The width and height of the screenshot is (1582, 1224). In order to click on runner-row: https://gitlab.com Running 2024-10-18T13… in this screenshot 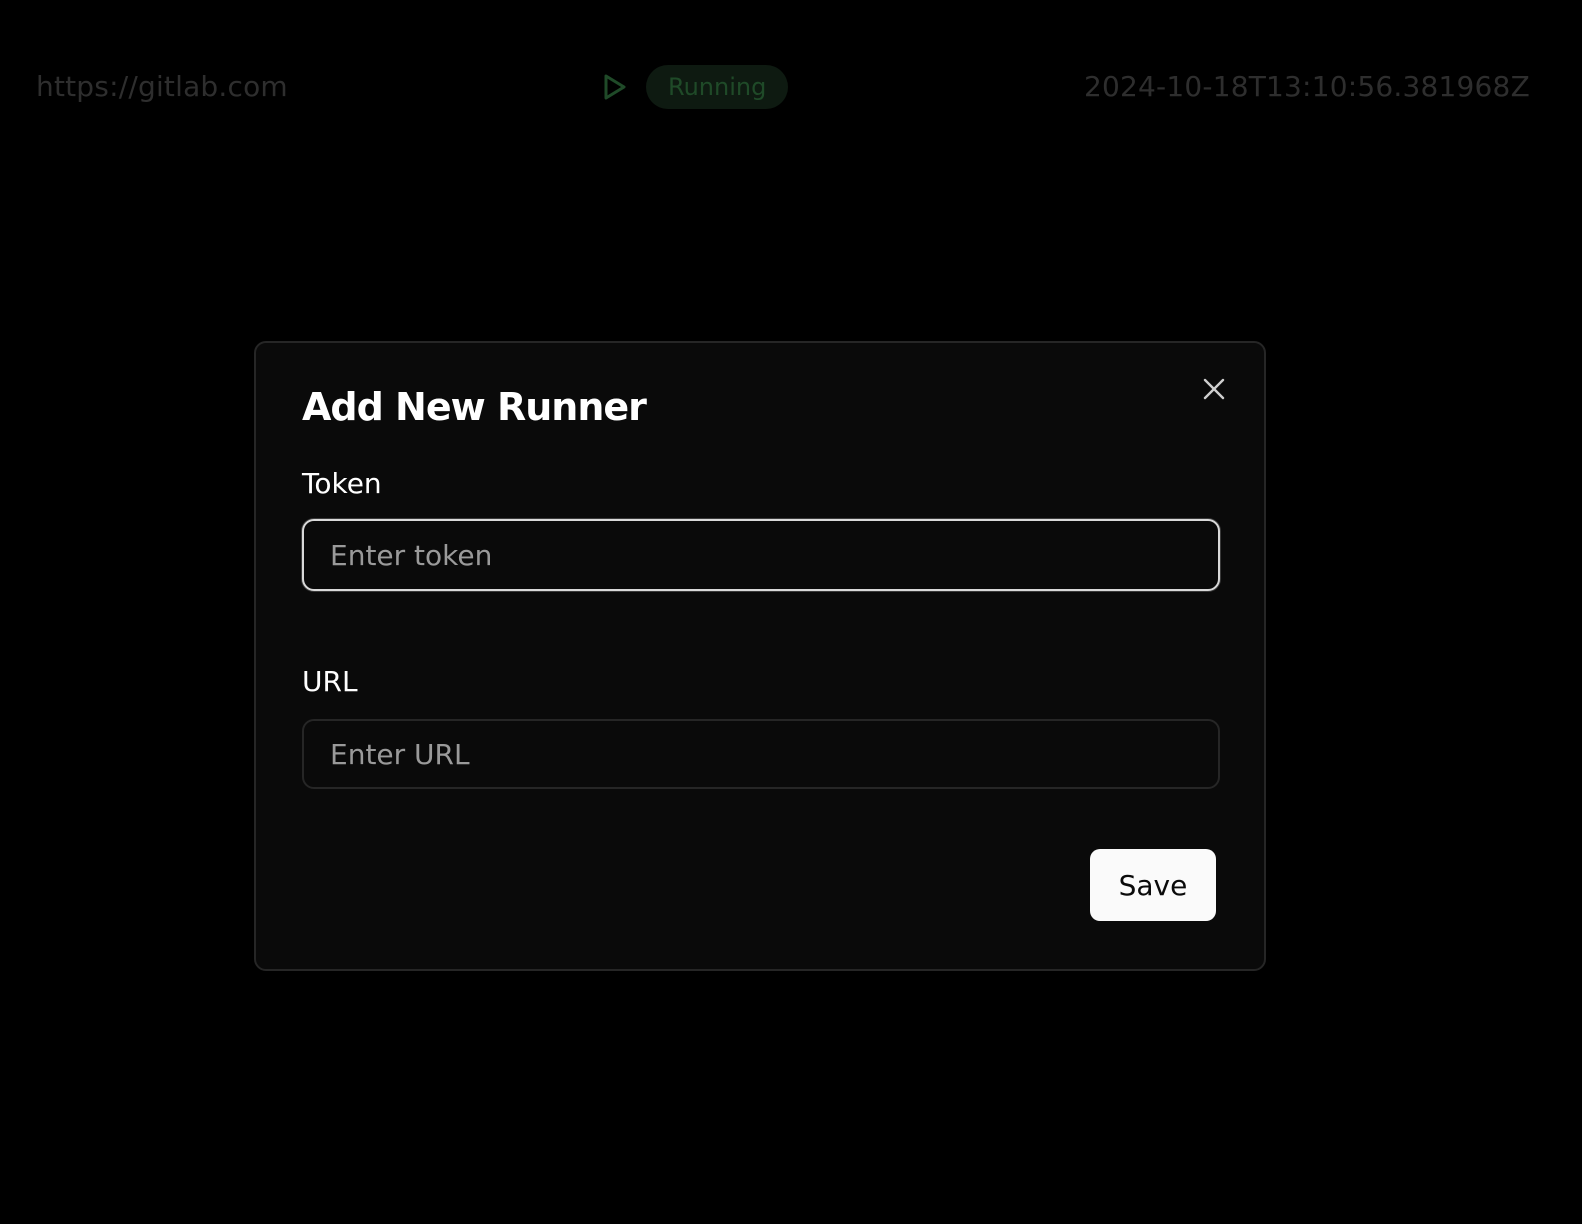, I will do `click(791, 87)`.